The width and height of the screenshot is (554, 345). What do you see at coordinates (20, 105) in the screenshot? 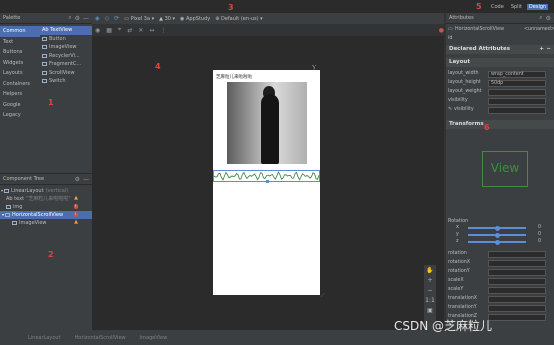
I see `palette-category-google: Google` at bounding box center [20, 105].